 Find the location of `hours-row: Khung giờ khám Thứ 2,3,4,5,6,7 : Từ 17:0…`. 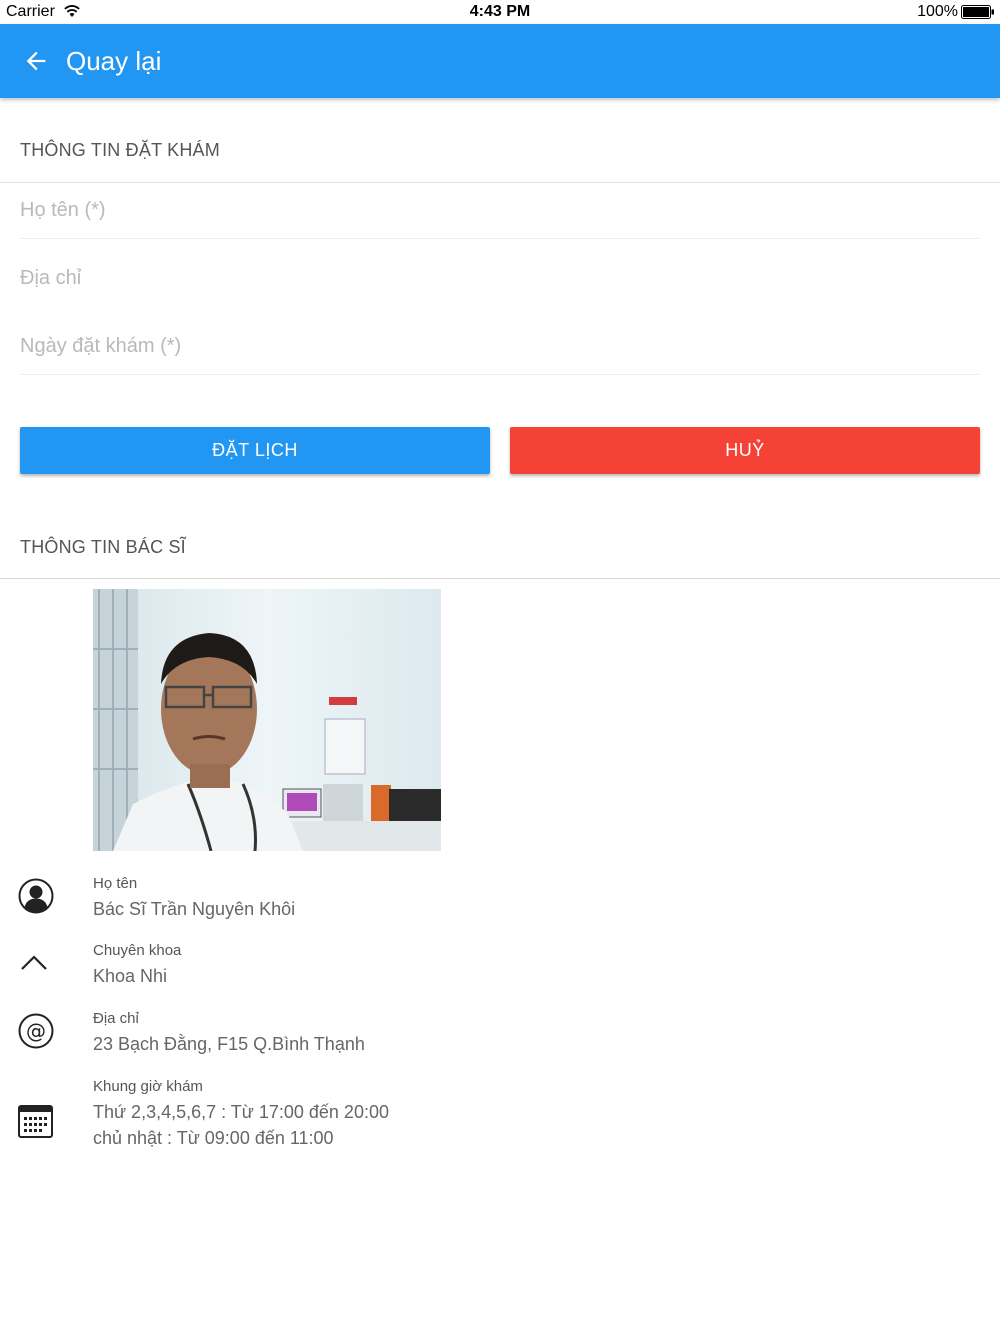

hours-row: Khung giờ khám Thứ 2,3,4,5,6,7 : Từ 17:0… is located at coordinates (500, 1116).